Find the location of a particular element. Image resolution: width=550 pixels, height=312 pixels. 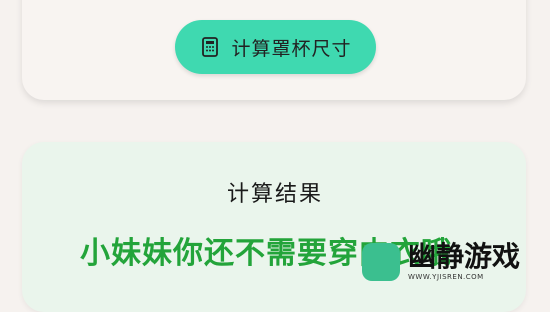

calculator-icon is located at coordinates (210, 47).